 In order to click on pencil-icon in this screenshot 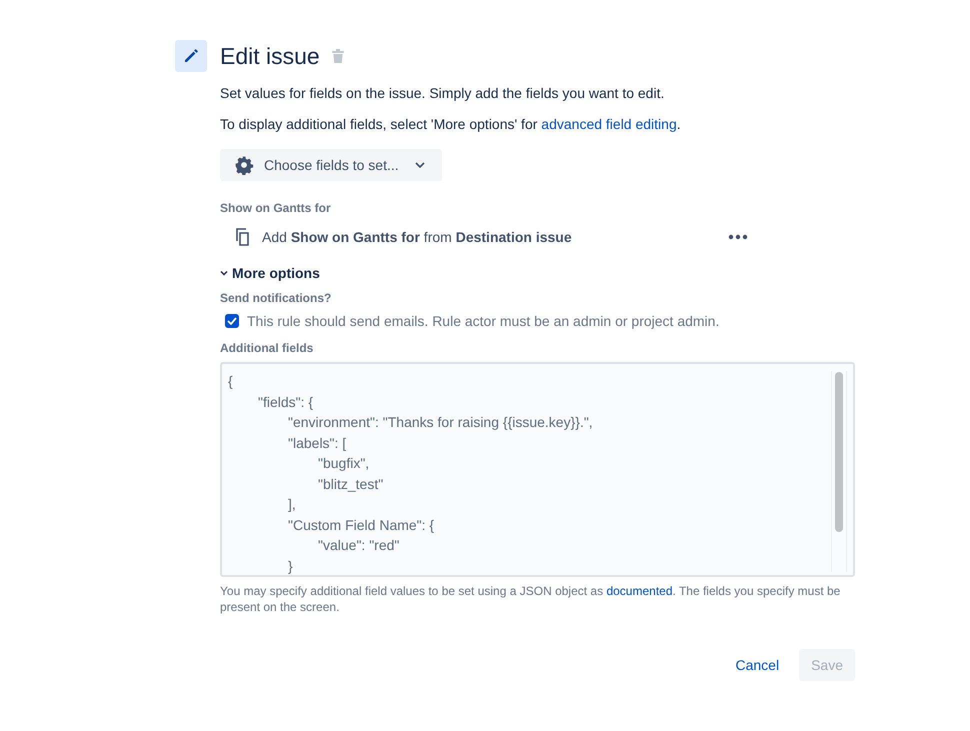, I will do `click(191, 56)`.